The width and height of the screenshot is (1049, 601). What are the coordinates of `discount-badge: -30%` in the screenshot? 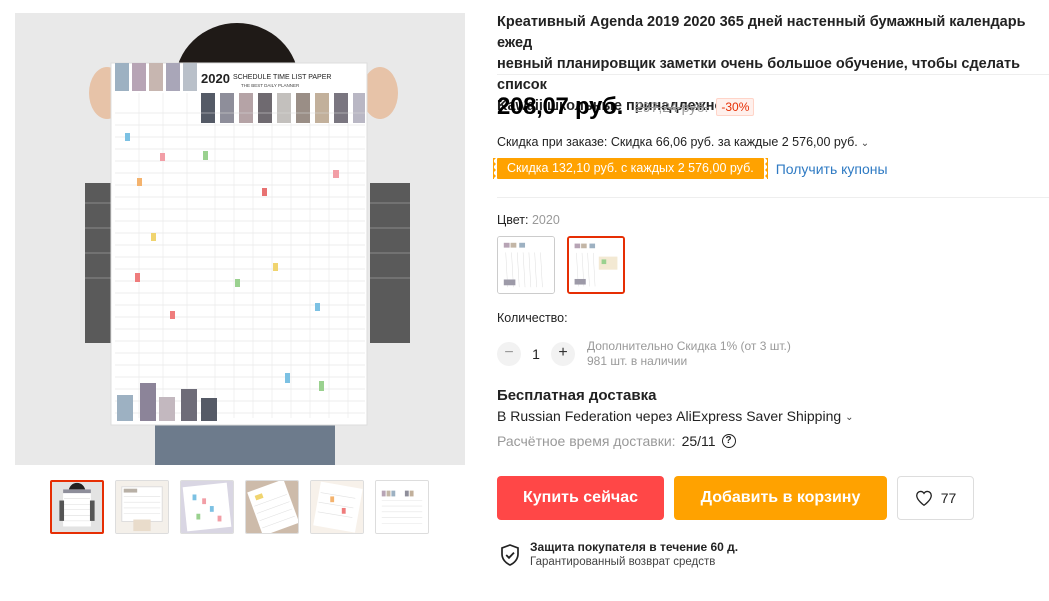 It's located at (735, 107).